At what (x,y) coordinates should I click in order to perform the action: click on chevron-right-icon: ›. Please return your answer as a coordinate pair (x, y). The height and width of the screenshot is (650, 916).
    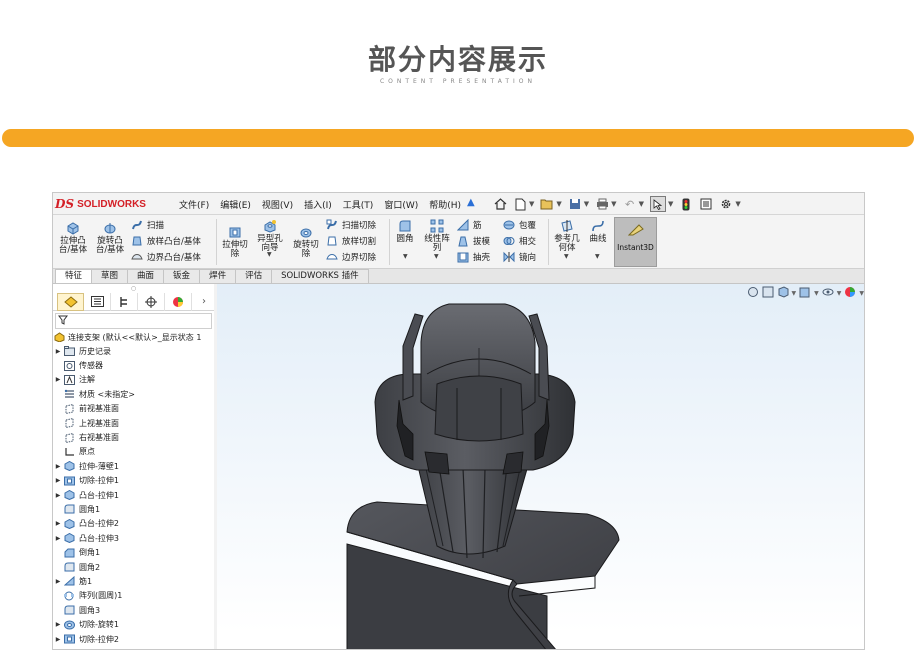
    Looking at the image, I should click on (204, 301).